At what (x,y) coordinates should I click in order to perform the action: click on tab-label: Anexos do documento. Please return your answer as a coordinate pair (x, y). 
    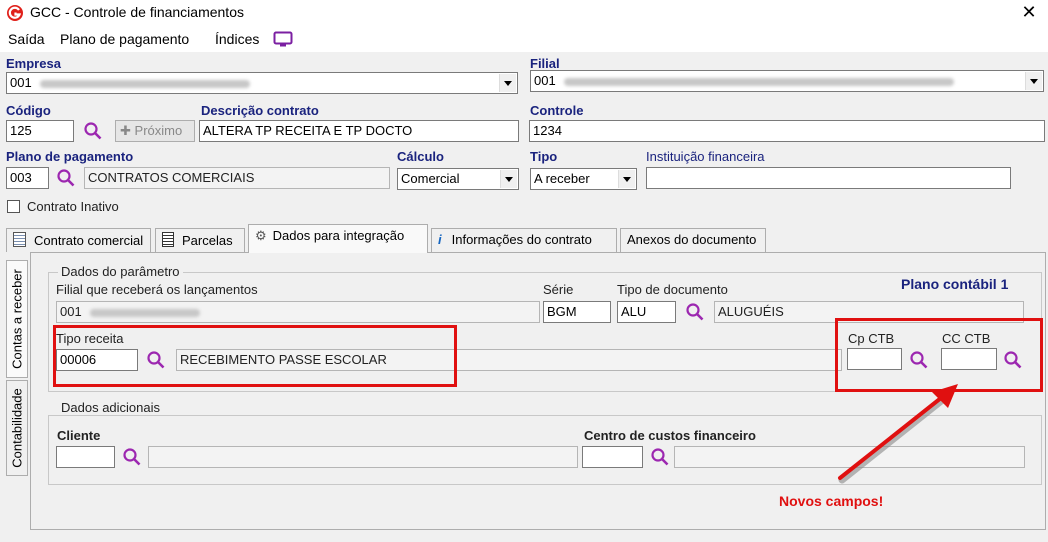
    Looking at the image, I should click on (692, 239).